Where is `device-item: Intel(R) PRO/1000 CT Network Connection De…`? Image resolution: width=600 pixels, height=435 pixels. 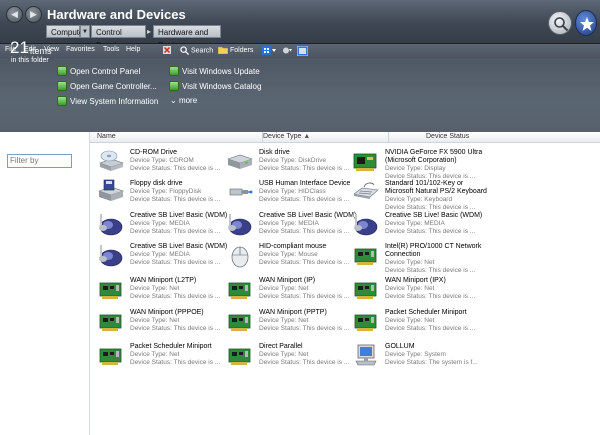
device-item: Intel(R) PRO/1000 CT Network Connection De… is located at coordinates (416, 257).